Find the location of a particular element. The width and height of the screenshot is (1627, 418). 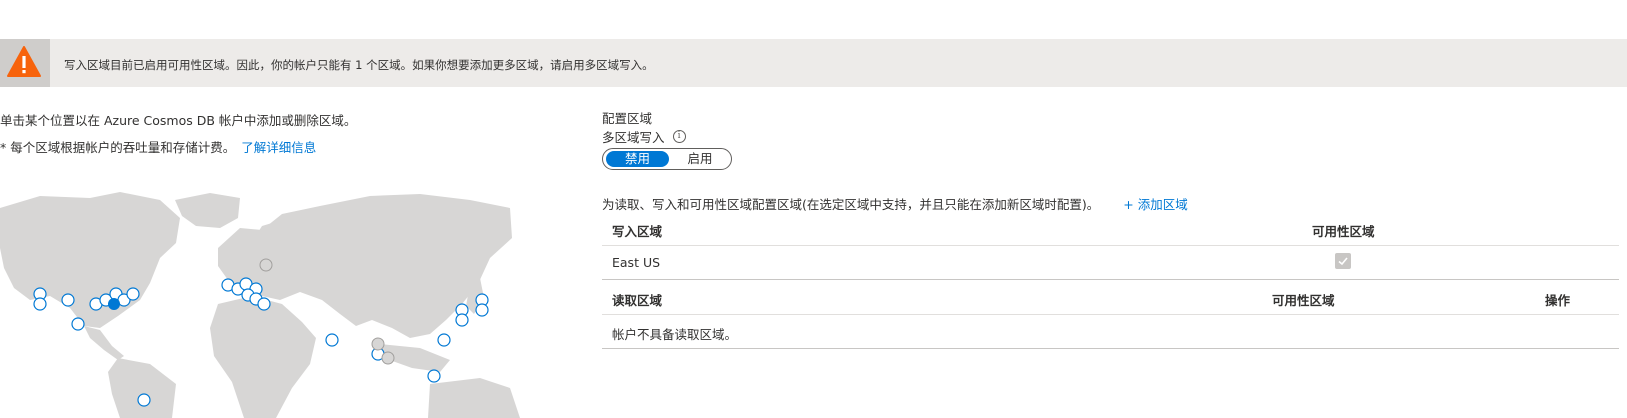

read-region-empty-message: 帐户不具备读取区域。 is located at coordinates (675, 334).